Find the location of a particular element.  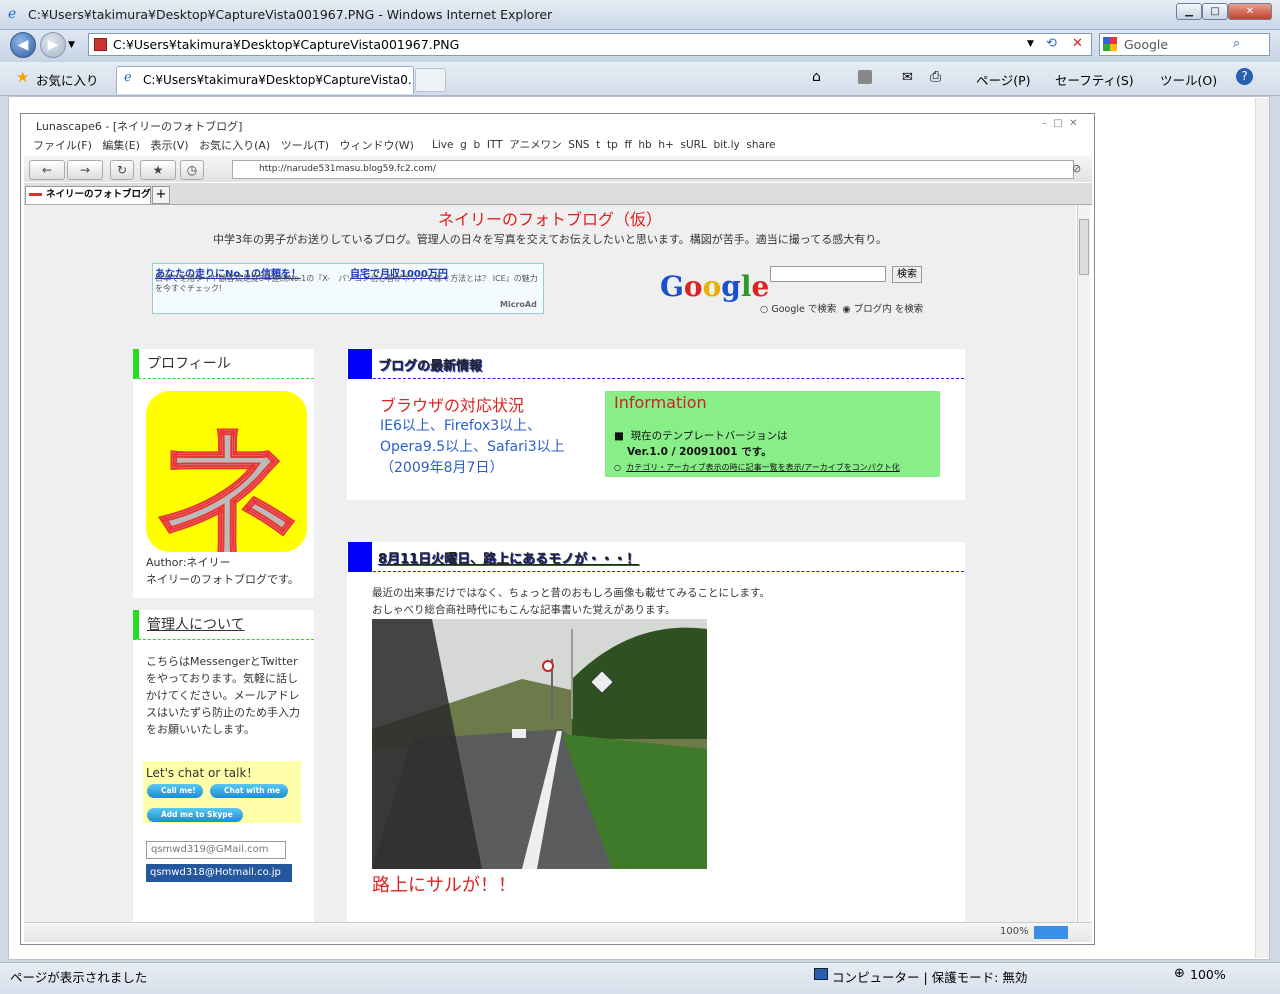

forward-button: ▶ is located at coordinates (53, 45).